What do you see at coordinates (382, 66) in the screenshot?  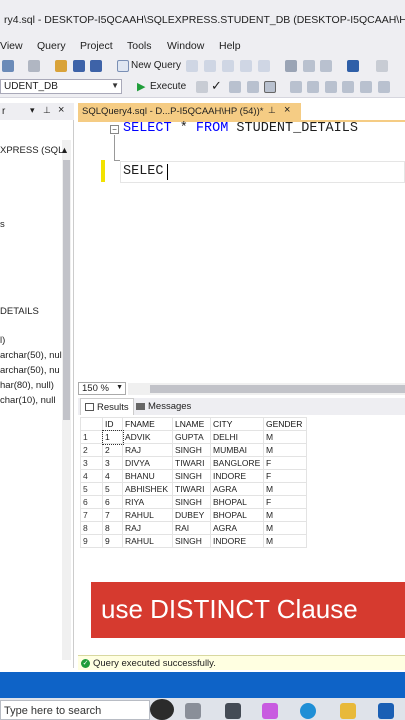 I see `redo-icon` at bounding box center [382, 66].